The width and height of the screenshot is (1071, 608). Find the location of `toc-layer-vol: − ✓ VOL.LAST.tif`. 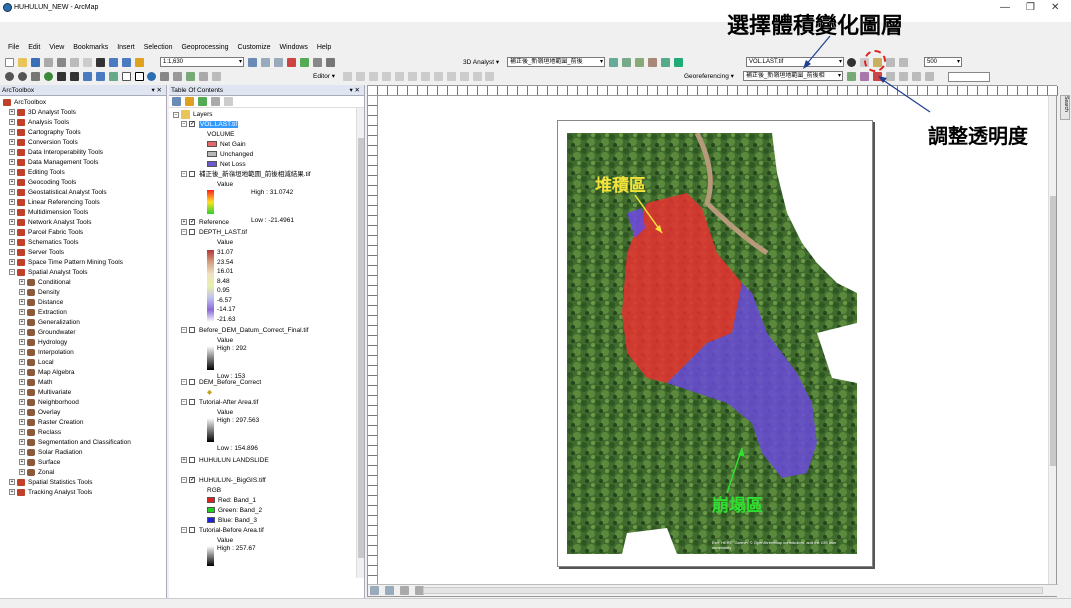

toc-layer-vol: − ✓ VOL.LAST.tif is located at coordinates (268, 125).